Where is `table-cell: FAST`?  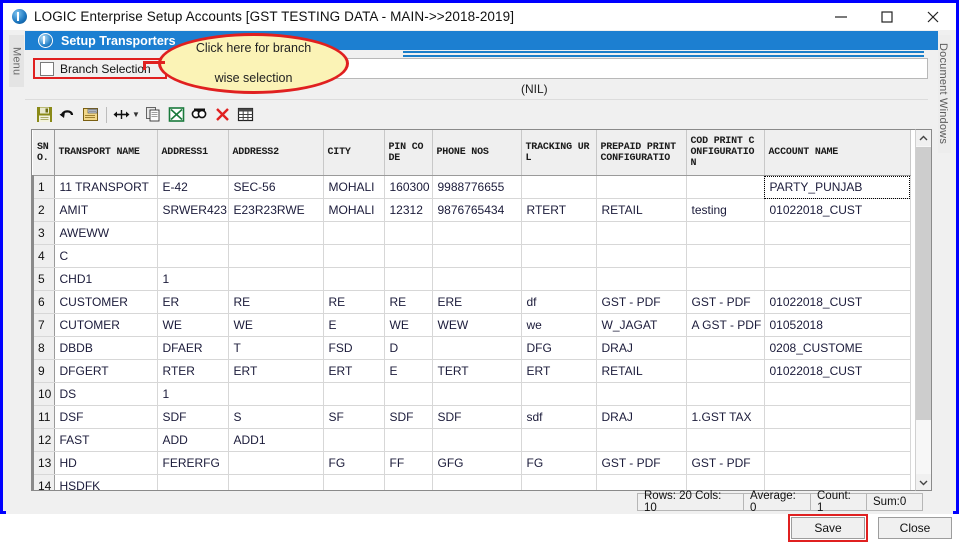 table-cell: FAST is located at coordinates (106, 440).